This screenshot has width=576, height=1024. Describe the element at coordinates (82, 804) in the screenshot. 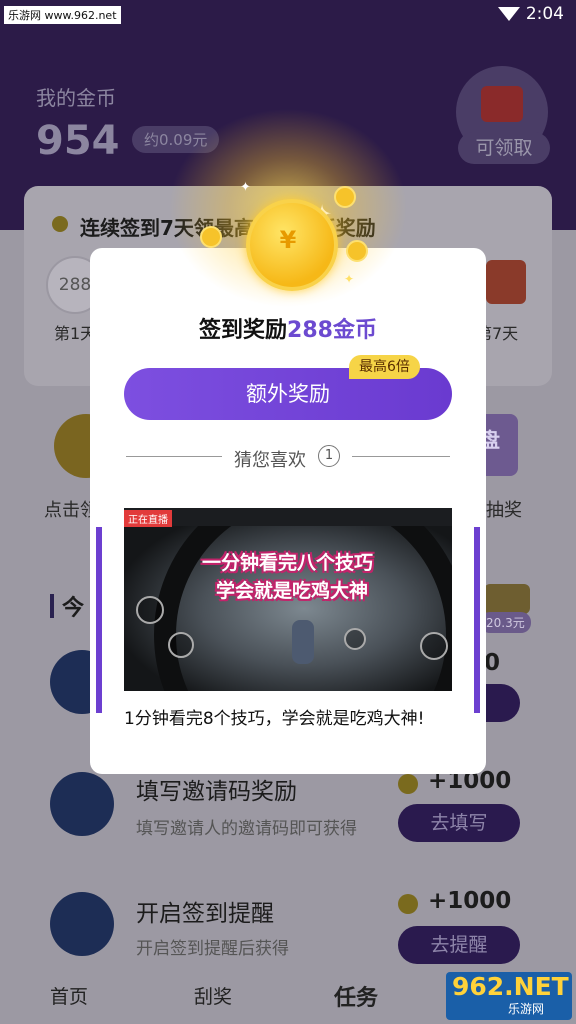

I see `ticket-icon` at that location.